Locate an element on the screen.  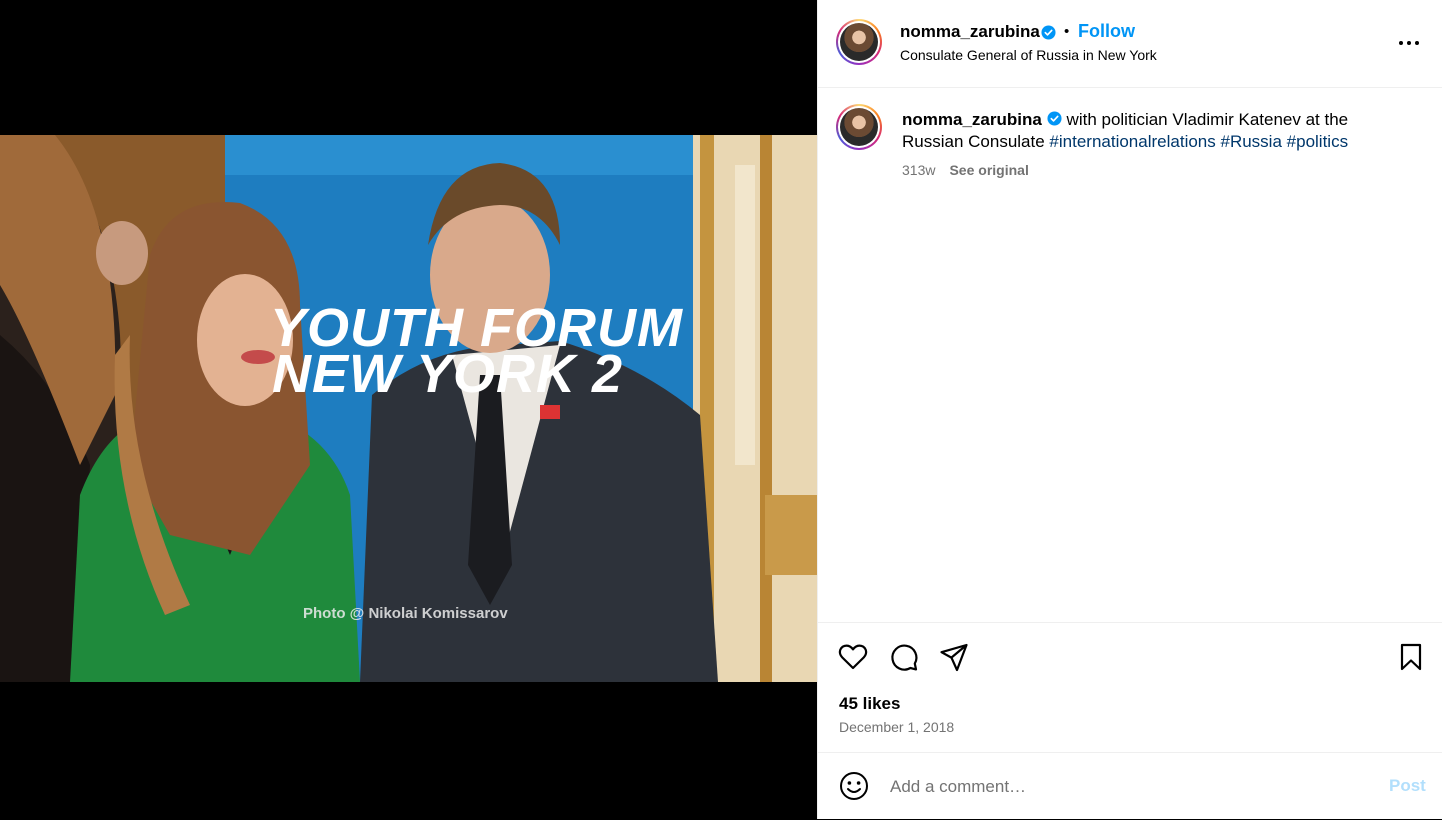
photo-credit: Photo @ Nikolai Komissarov is located at coordinates (405, 613).